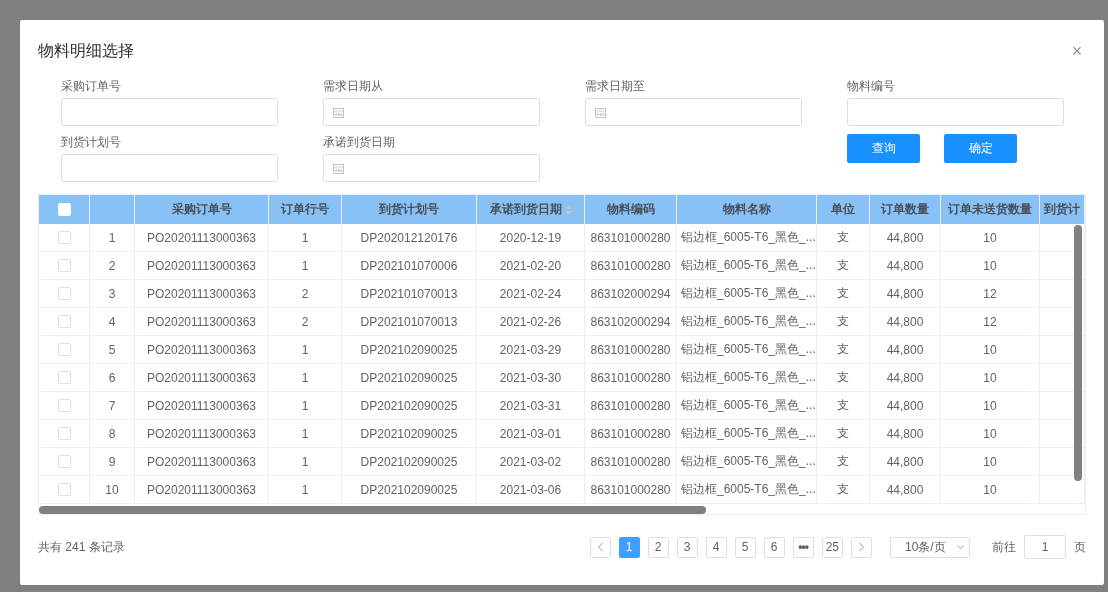  I want to click on column-header: 物料编码, so click(631, 209).